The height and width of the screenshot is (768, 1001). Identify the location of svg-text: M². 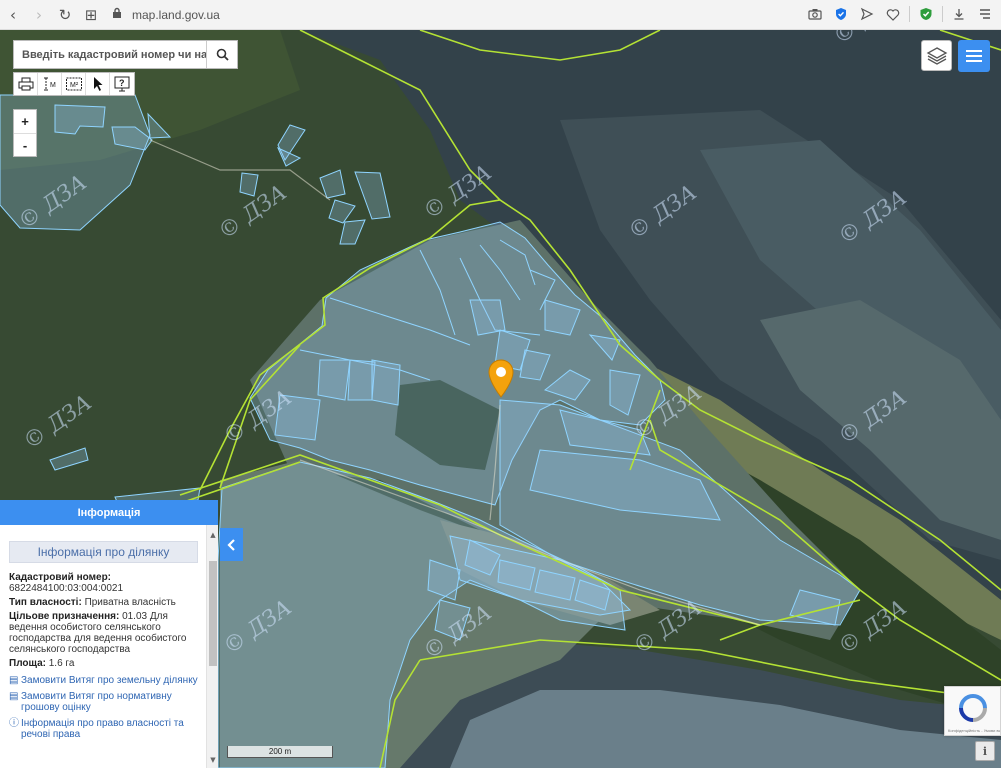
(74, 85).